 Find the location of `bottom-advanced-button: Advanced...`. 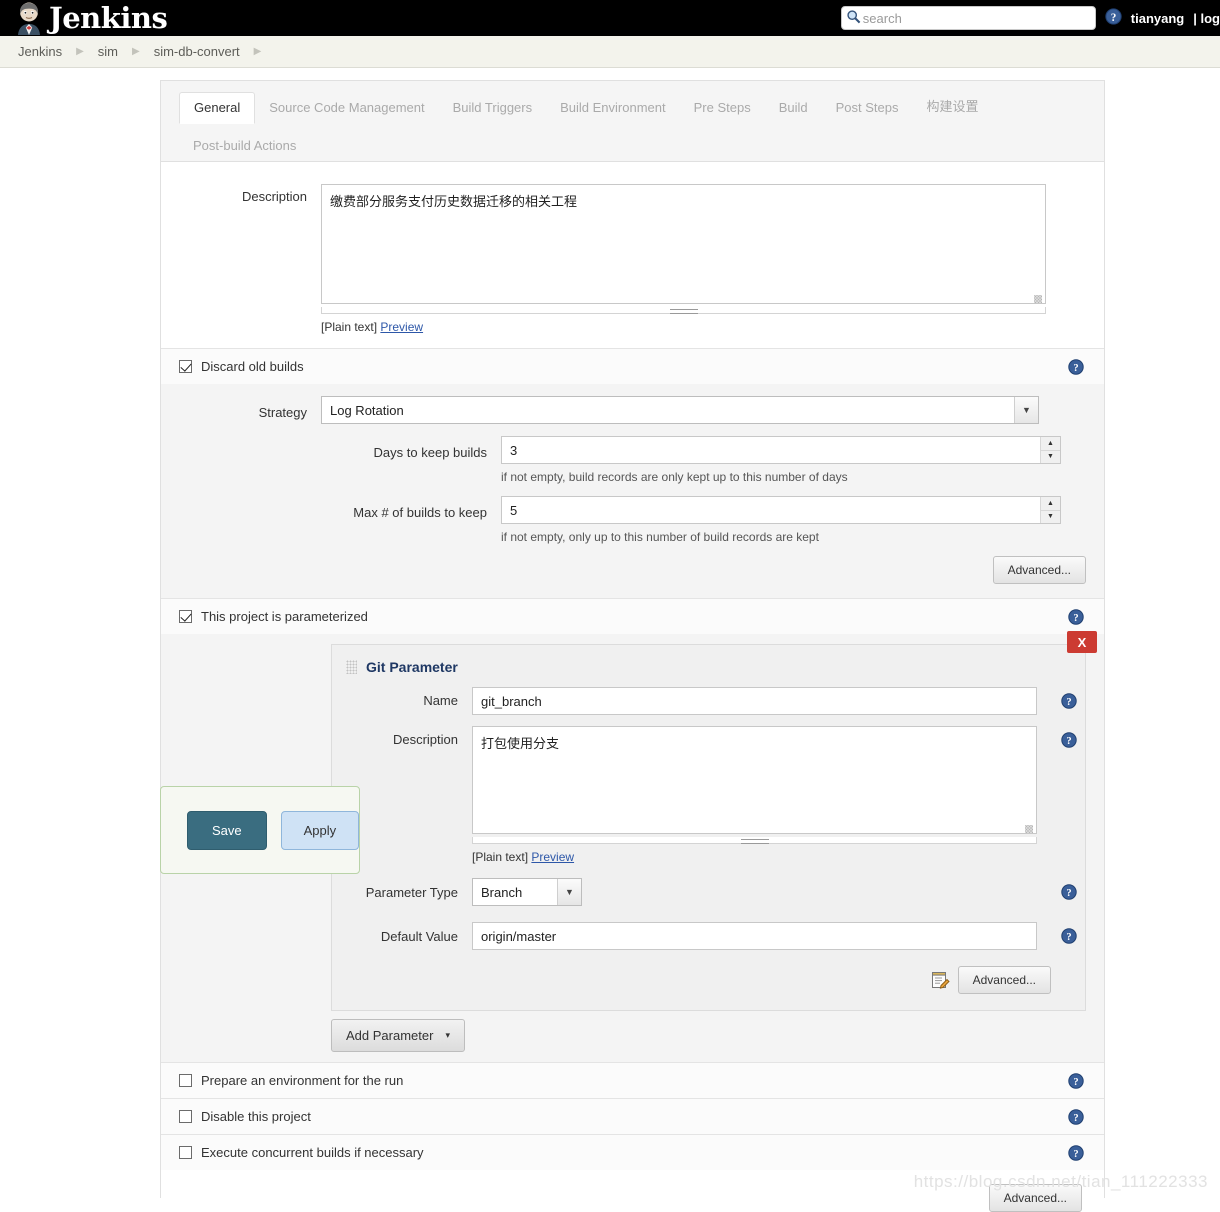

bottom-advanced-button: Advanced... is located at coordinates (1035, 1198).